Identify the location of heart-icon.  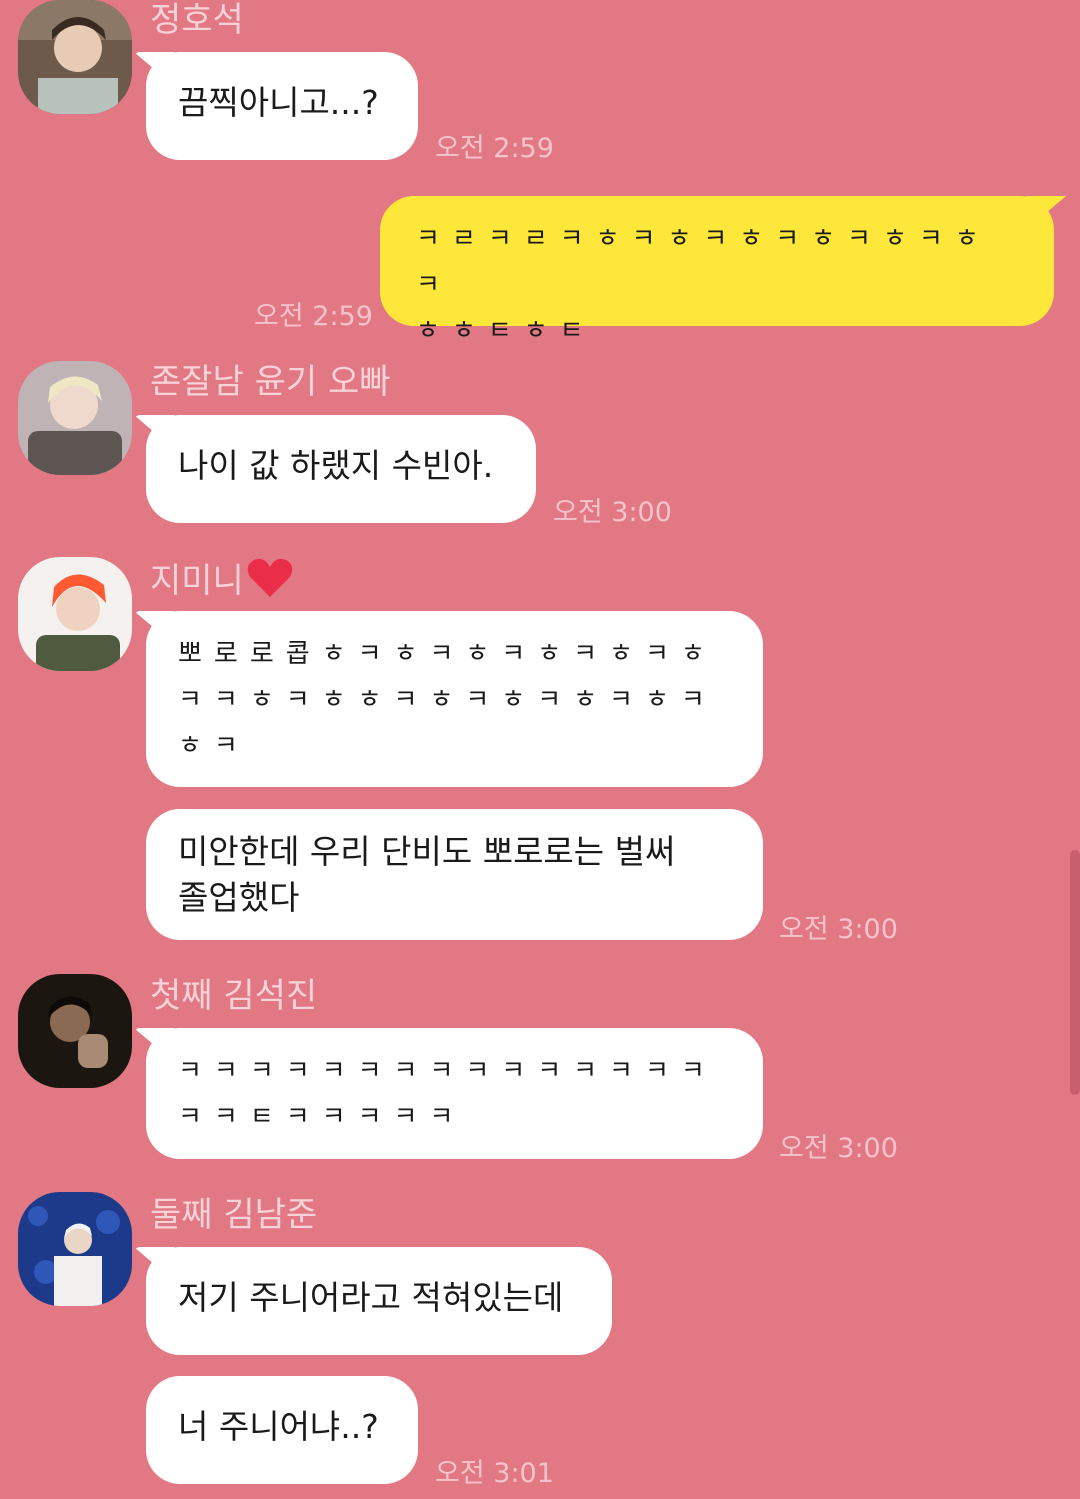
(270, 582).